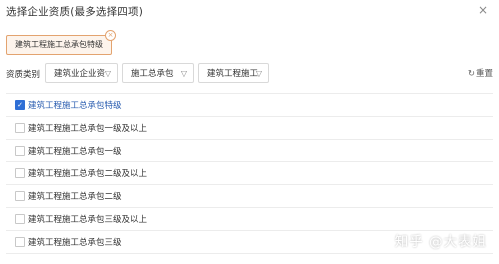 This screenshot has width=499, height=264. Describe the element at coordinates (249, 151) in the screenshot. I see `list-item: 建筑工程施工总承包一级` at that location.